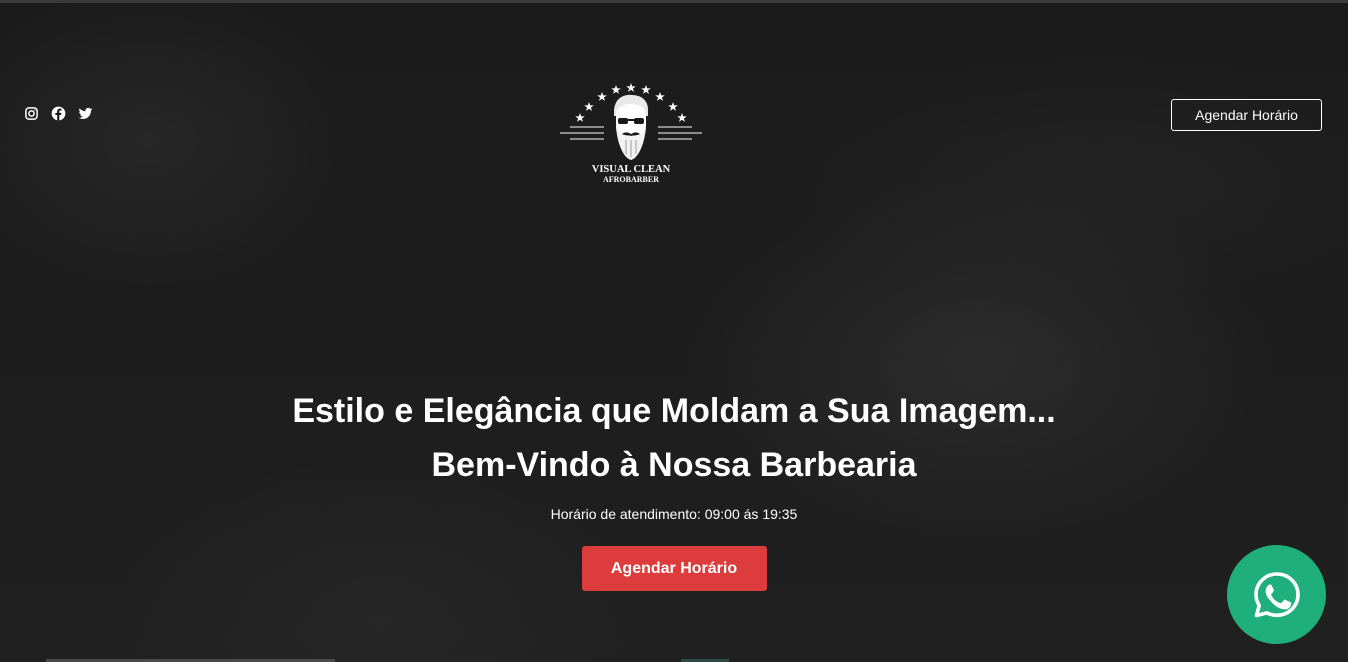  Describe the element at coordinates (1246, 115) in the screenshot. I see `header-schedule-button: Agendar Horário` at that location.